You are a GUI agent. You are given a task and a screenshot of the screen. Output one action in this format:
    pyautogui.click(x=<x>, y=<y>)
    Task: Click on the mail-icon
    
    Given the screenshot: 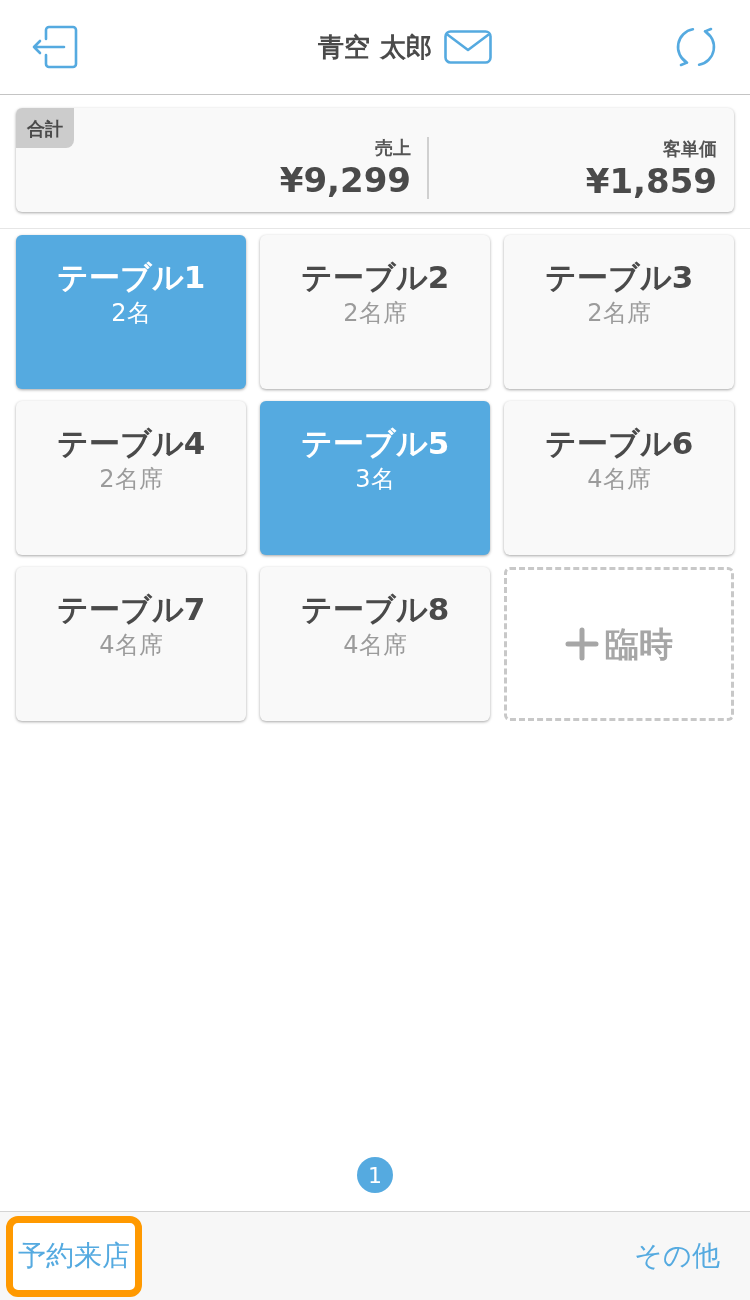 What is the action you would take?
    pyautogui.click(x=467, y=47)
    